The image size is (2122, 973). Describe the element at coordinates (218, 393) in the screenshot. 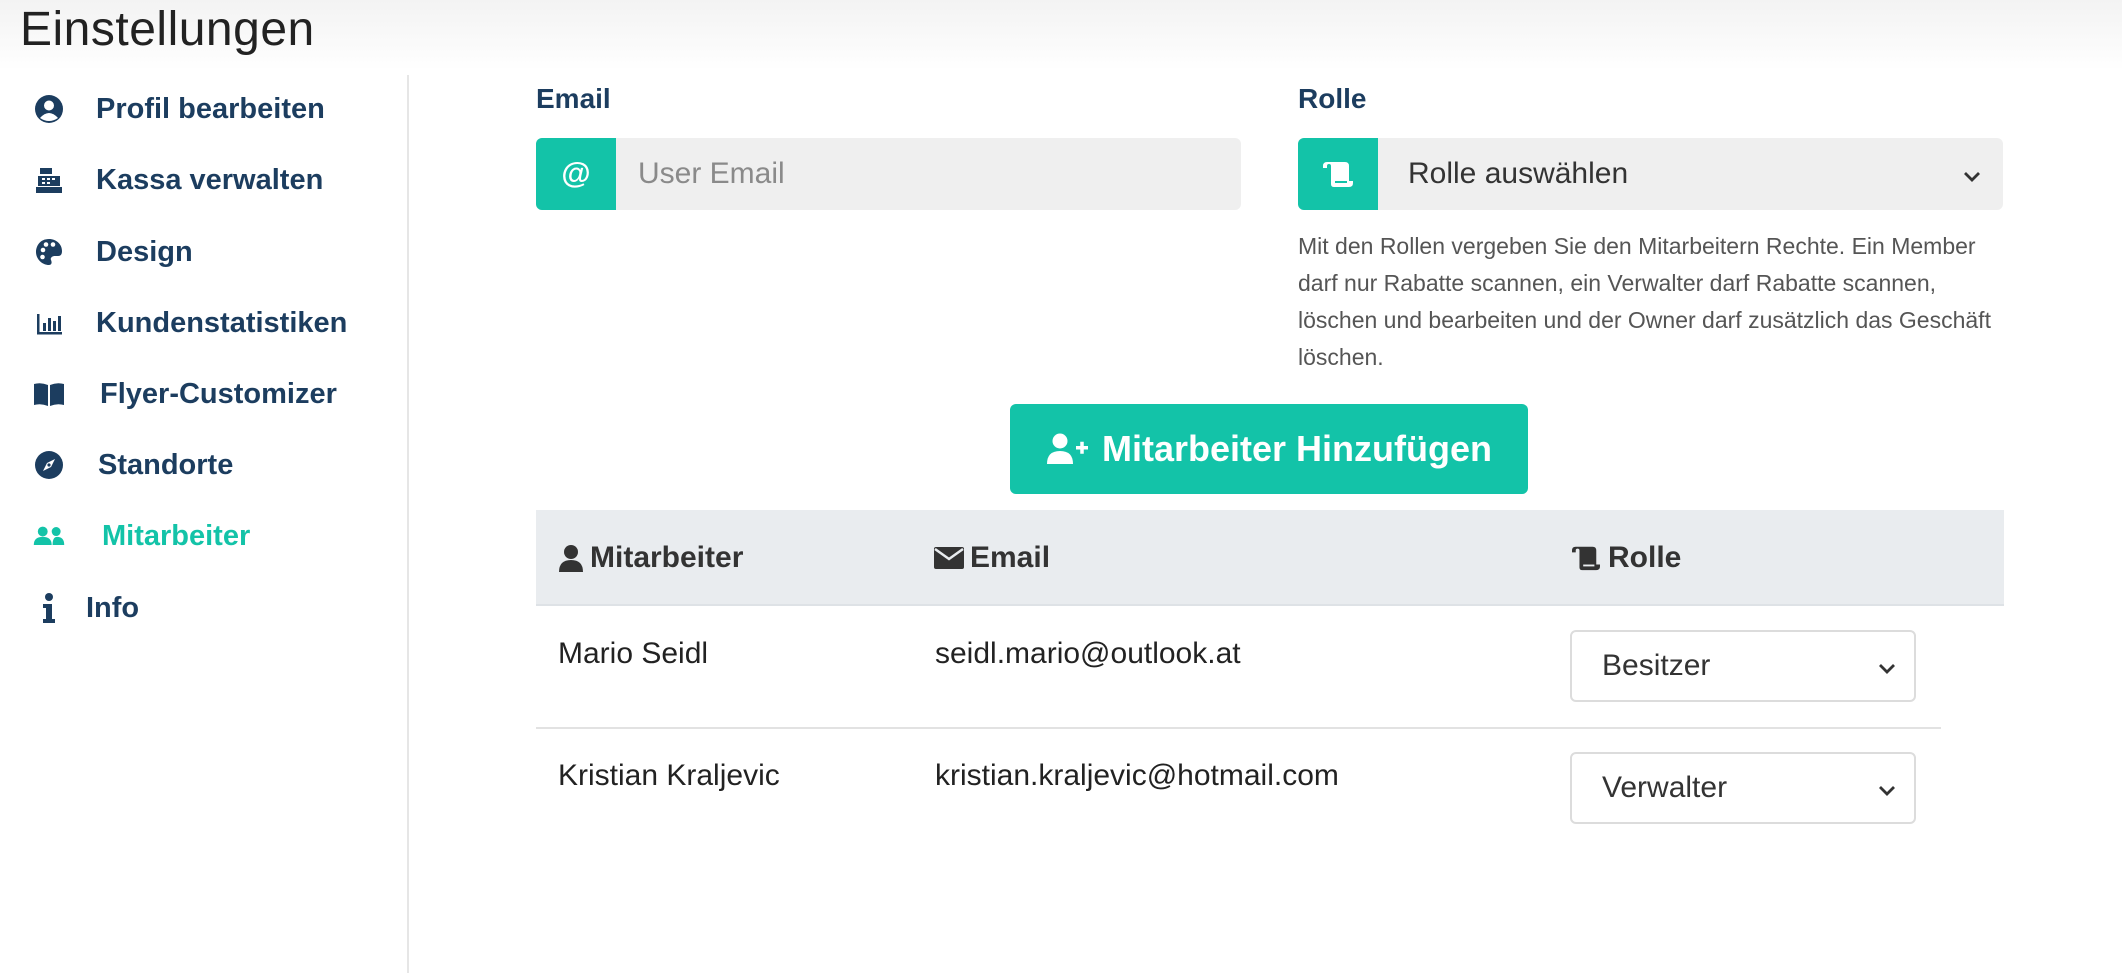

I see `sidebar-item-label: Flyer-Customizer` at that location.